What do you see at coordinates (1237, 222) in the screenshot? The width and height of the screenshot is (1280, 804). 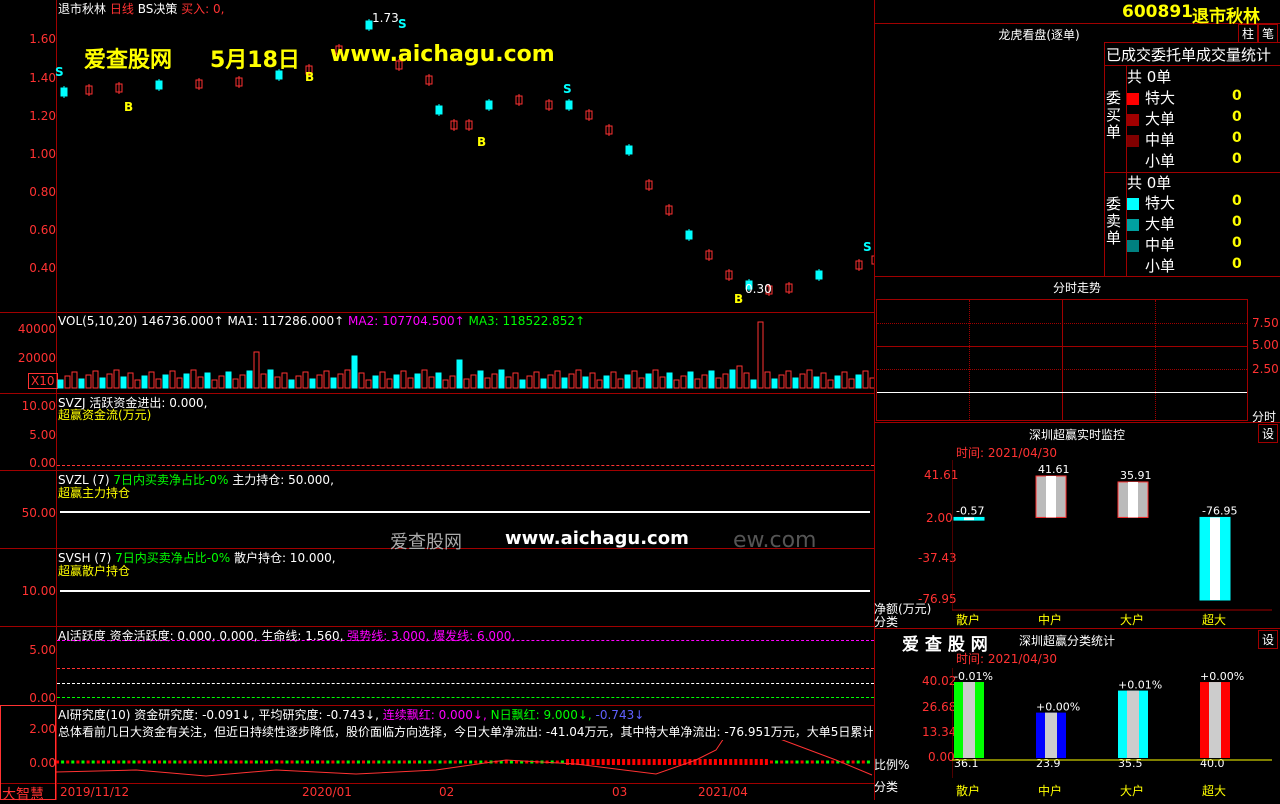 I see `sell-value: 0` at bounding box center [1237, 222].